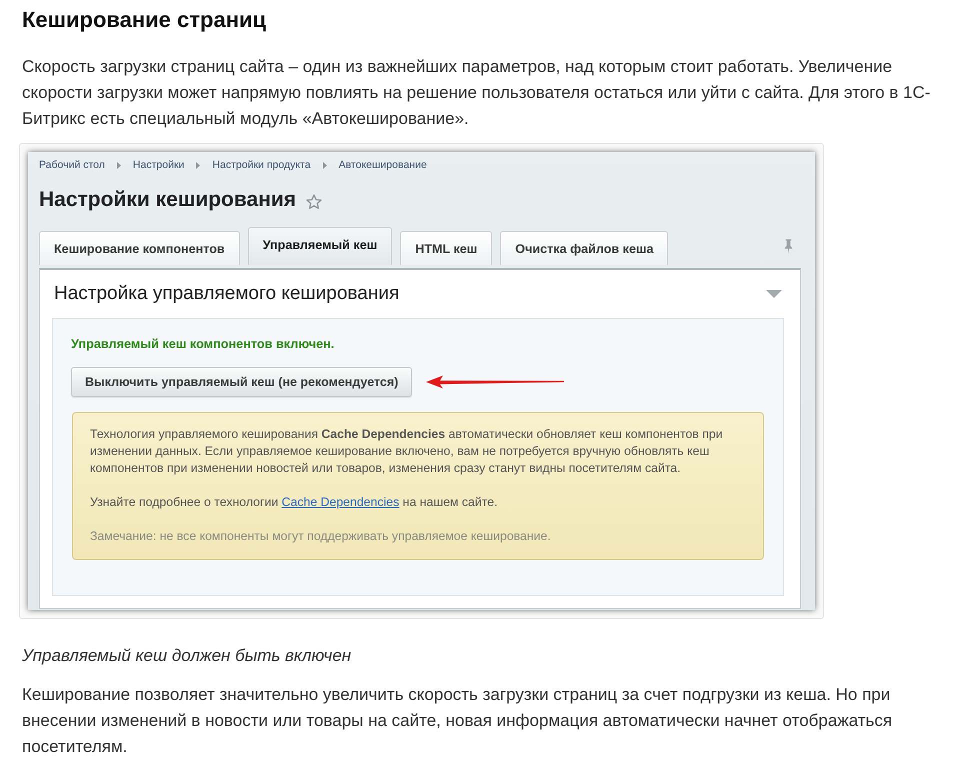 The image size is (963, 773). Describe the element at coordinates (314, 202) in the screenshot. I see `star-icon` at that location.